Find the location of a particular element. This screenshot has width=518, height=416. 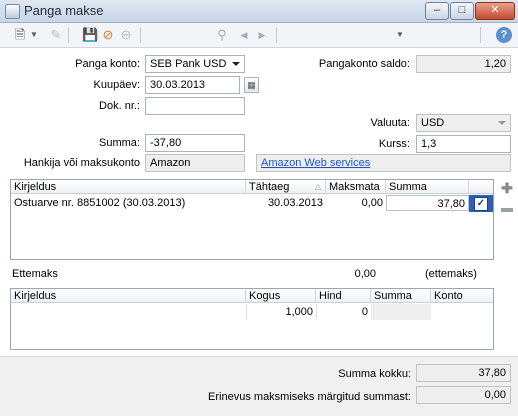

supplier-link-box: Amazon Web services is located at coordinates (383, 163).